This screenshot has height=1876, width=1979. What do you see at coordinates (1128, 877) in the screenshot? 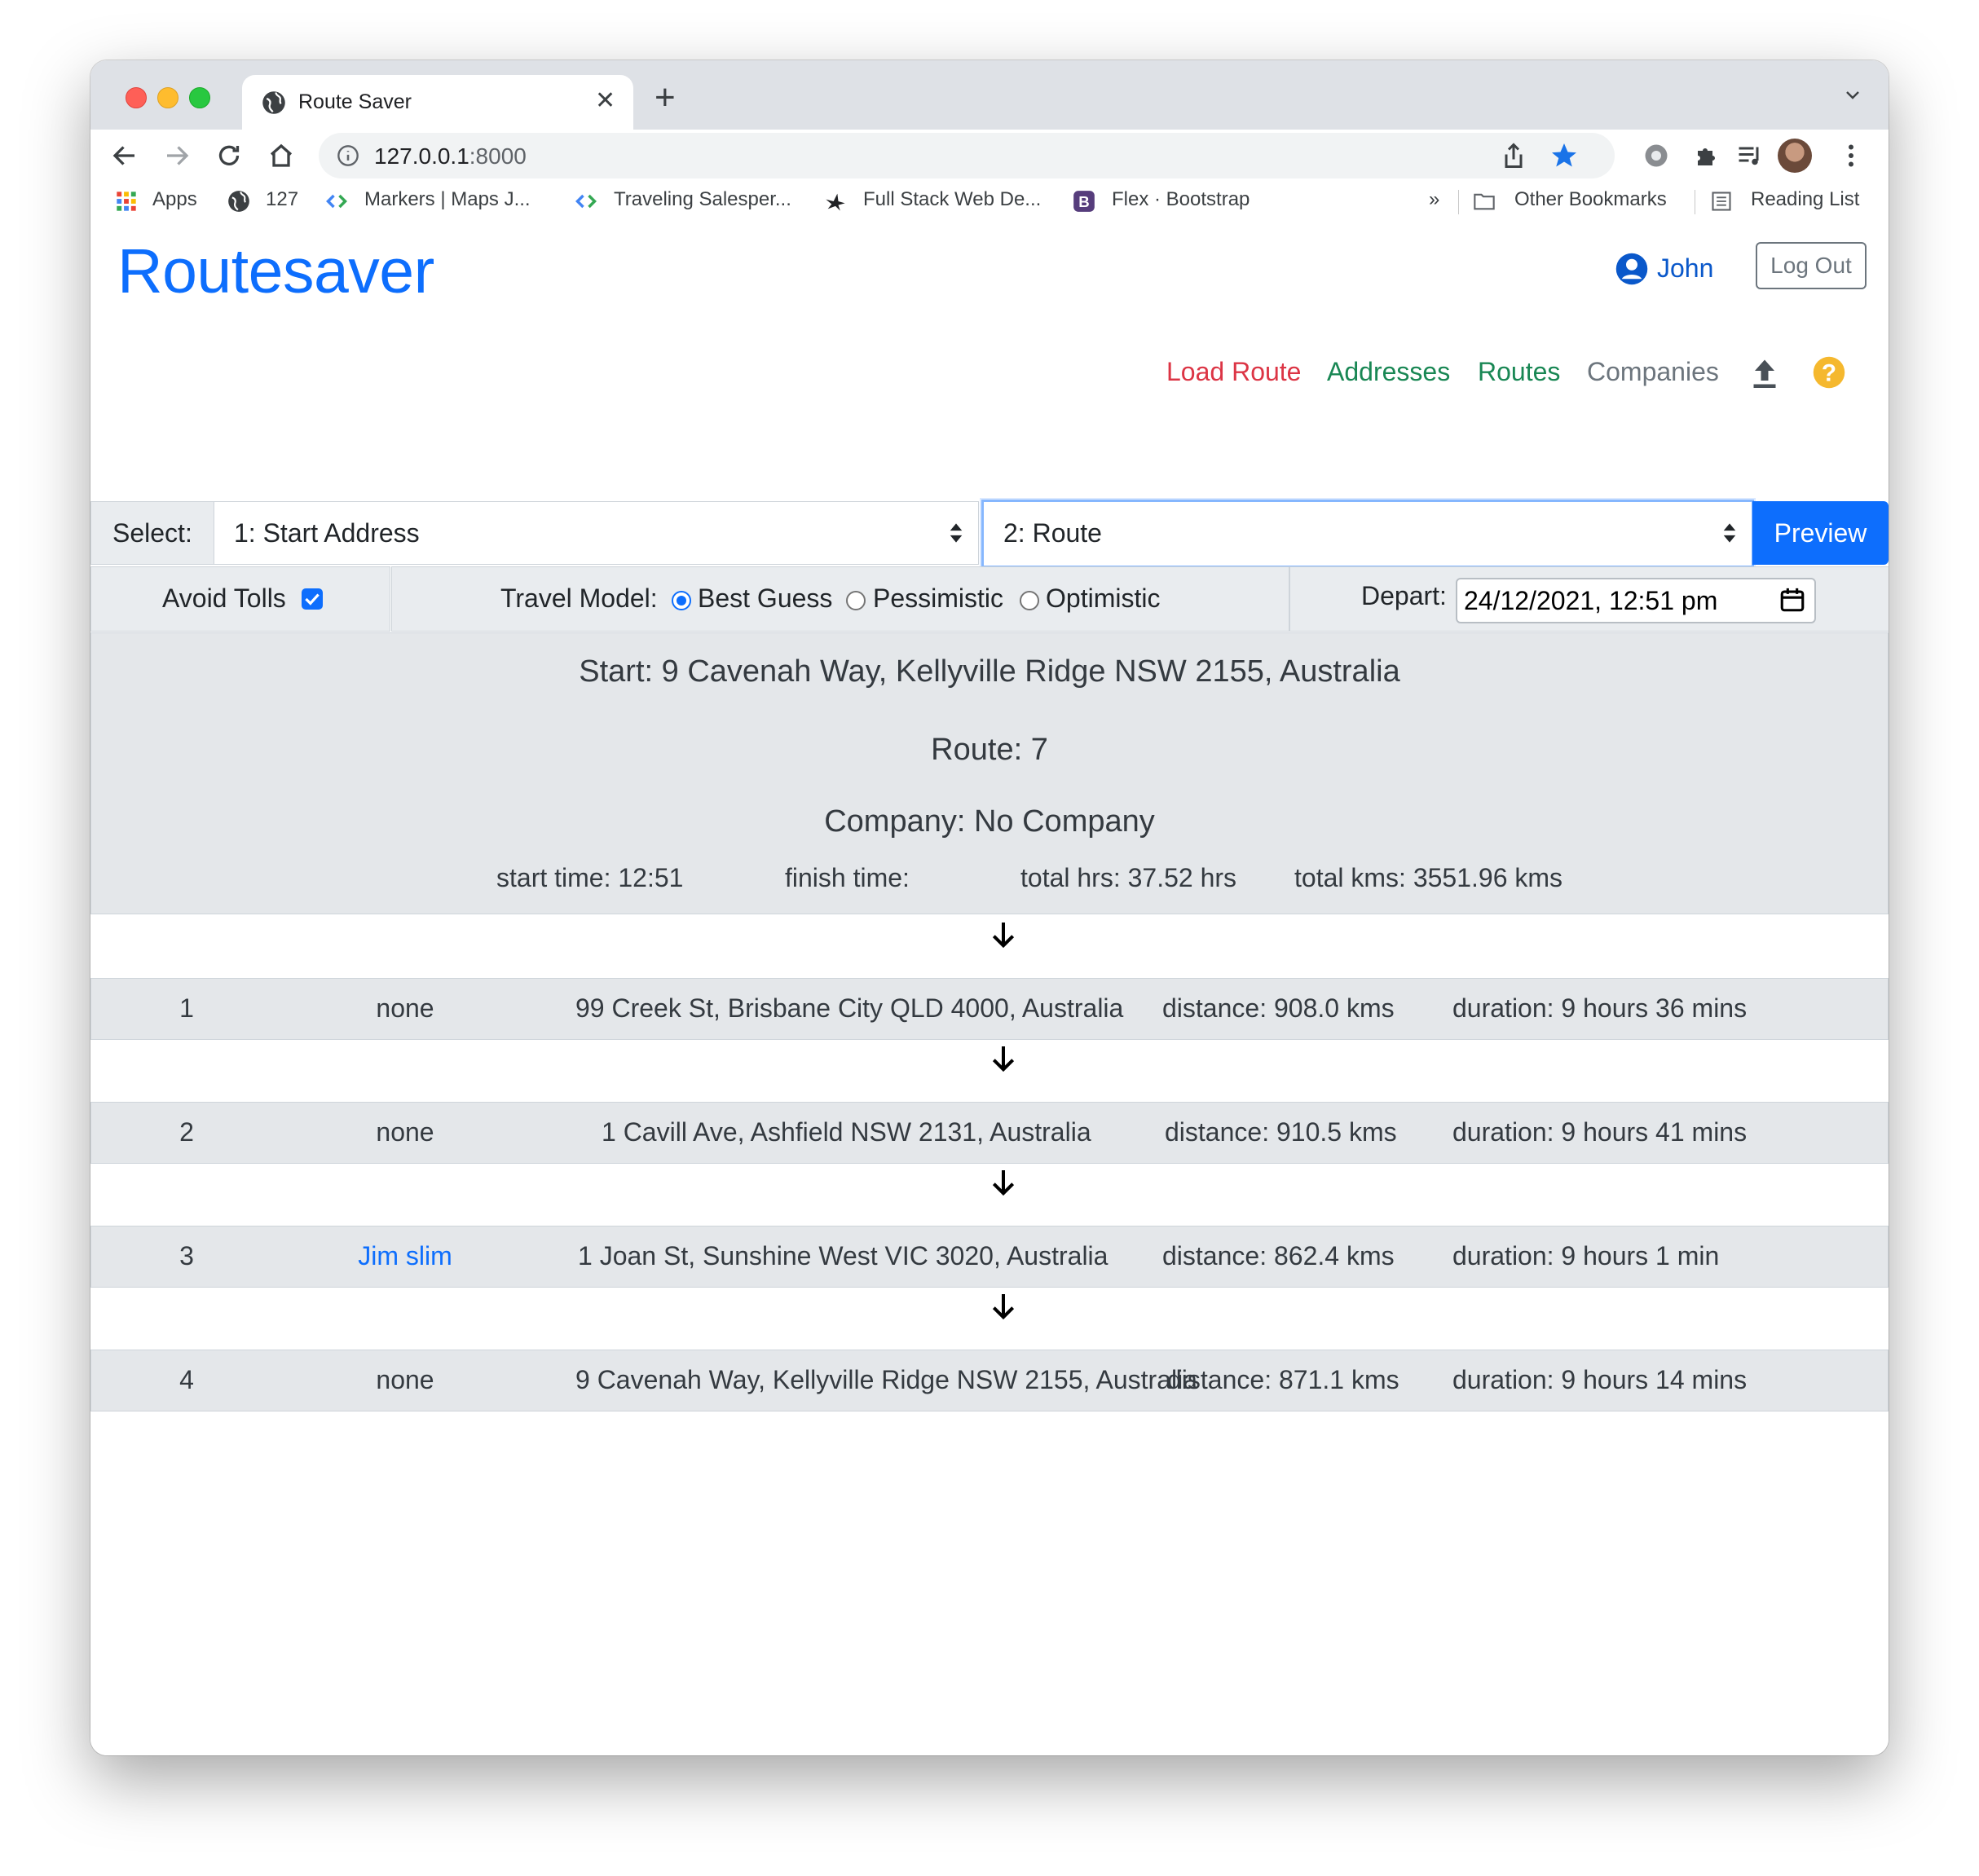
I see `summary-total-hrs: total hrs: 37.52 hrs` at bounding box center [1128, 877].